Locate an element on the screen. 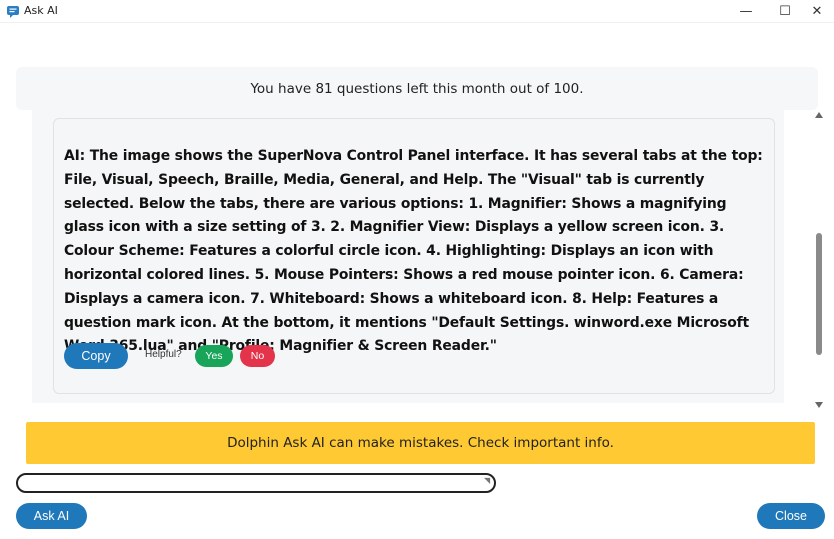 This screenshot has width=834, height=539. close-button: Close is located at coordinates (791, 516).